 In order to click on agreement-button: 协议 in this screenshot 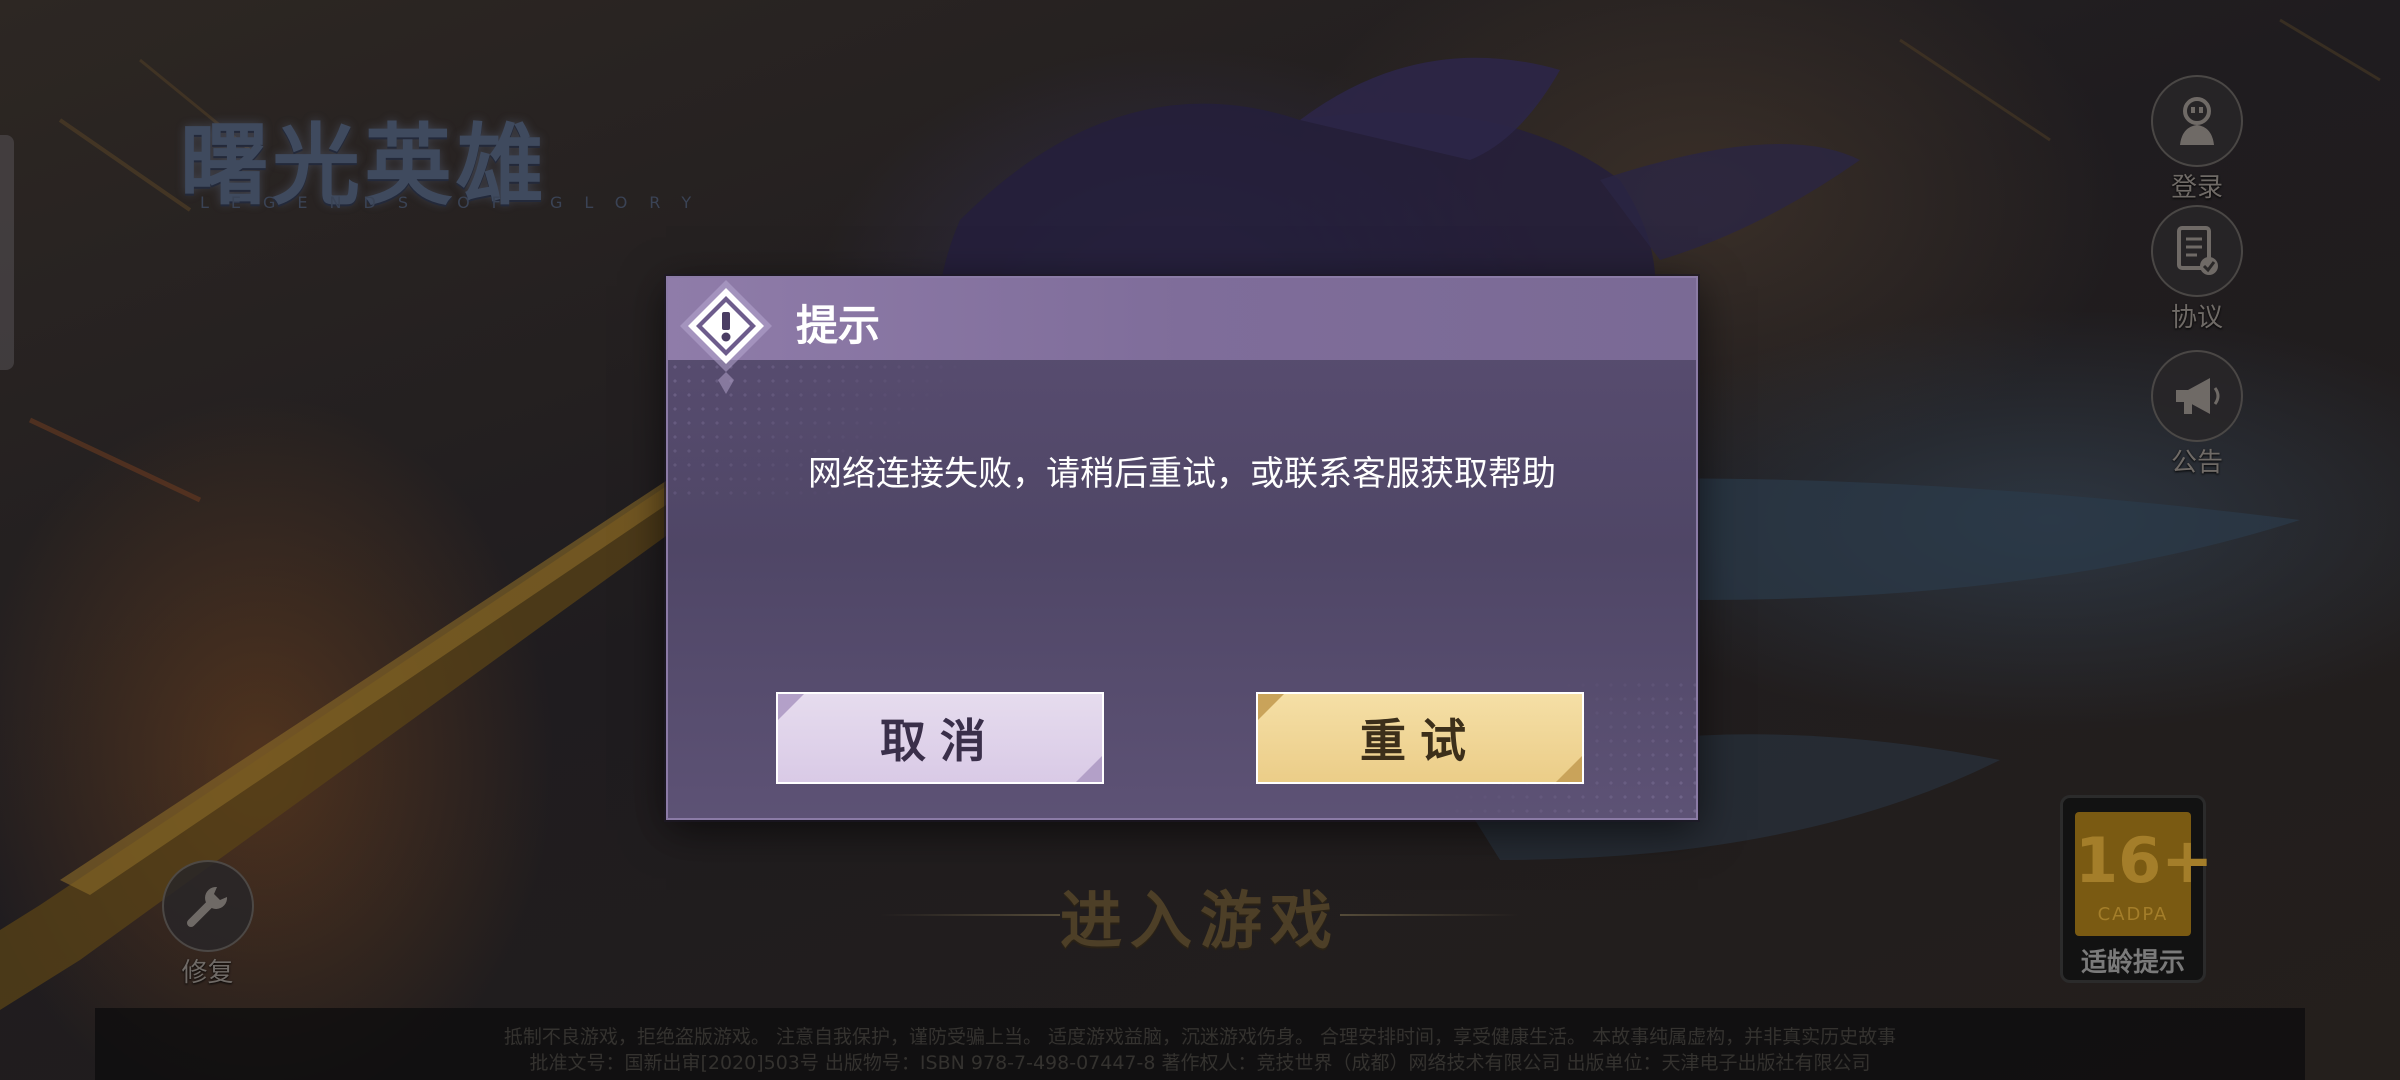, I will do `click(2197, 270)`.